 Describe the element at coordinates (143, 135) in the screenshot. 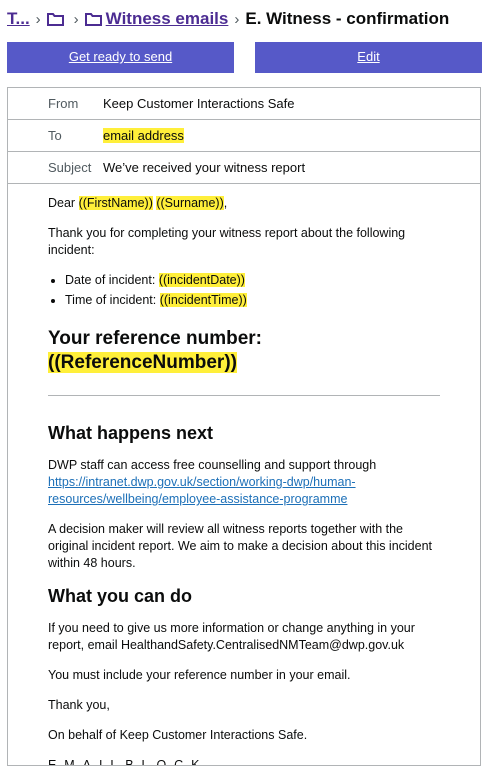

I see `to-value: email address` at that location.